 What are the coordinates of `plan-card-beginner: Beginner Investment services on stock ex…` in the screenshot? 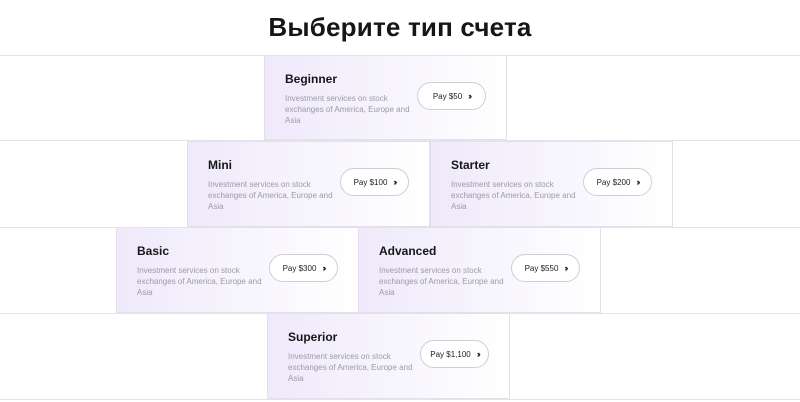 It's located at (385, 97).